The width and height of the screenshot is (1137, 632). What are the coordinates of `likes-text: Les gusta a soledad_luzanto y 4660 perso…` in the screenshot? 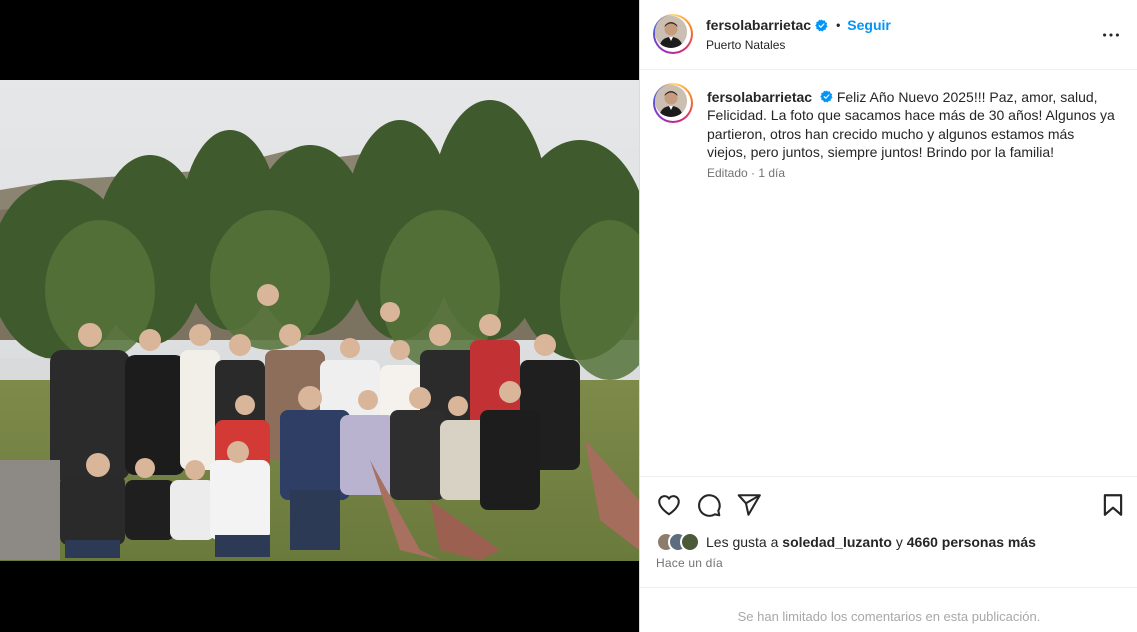 It's located at (871, 542).